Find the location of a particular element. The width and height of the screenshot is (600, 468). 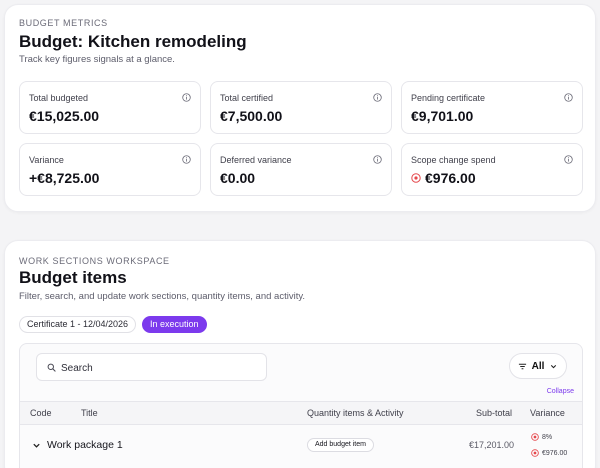

metric-value-text: €976.00 is located at coordinates (450, 178).